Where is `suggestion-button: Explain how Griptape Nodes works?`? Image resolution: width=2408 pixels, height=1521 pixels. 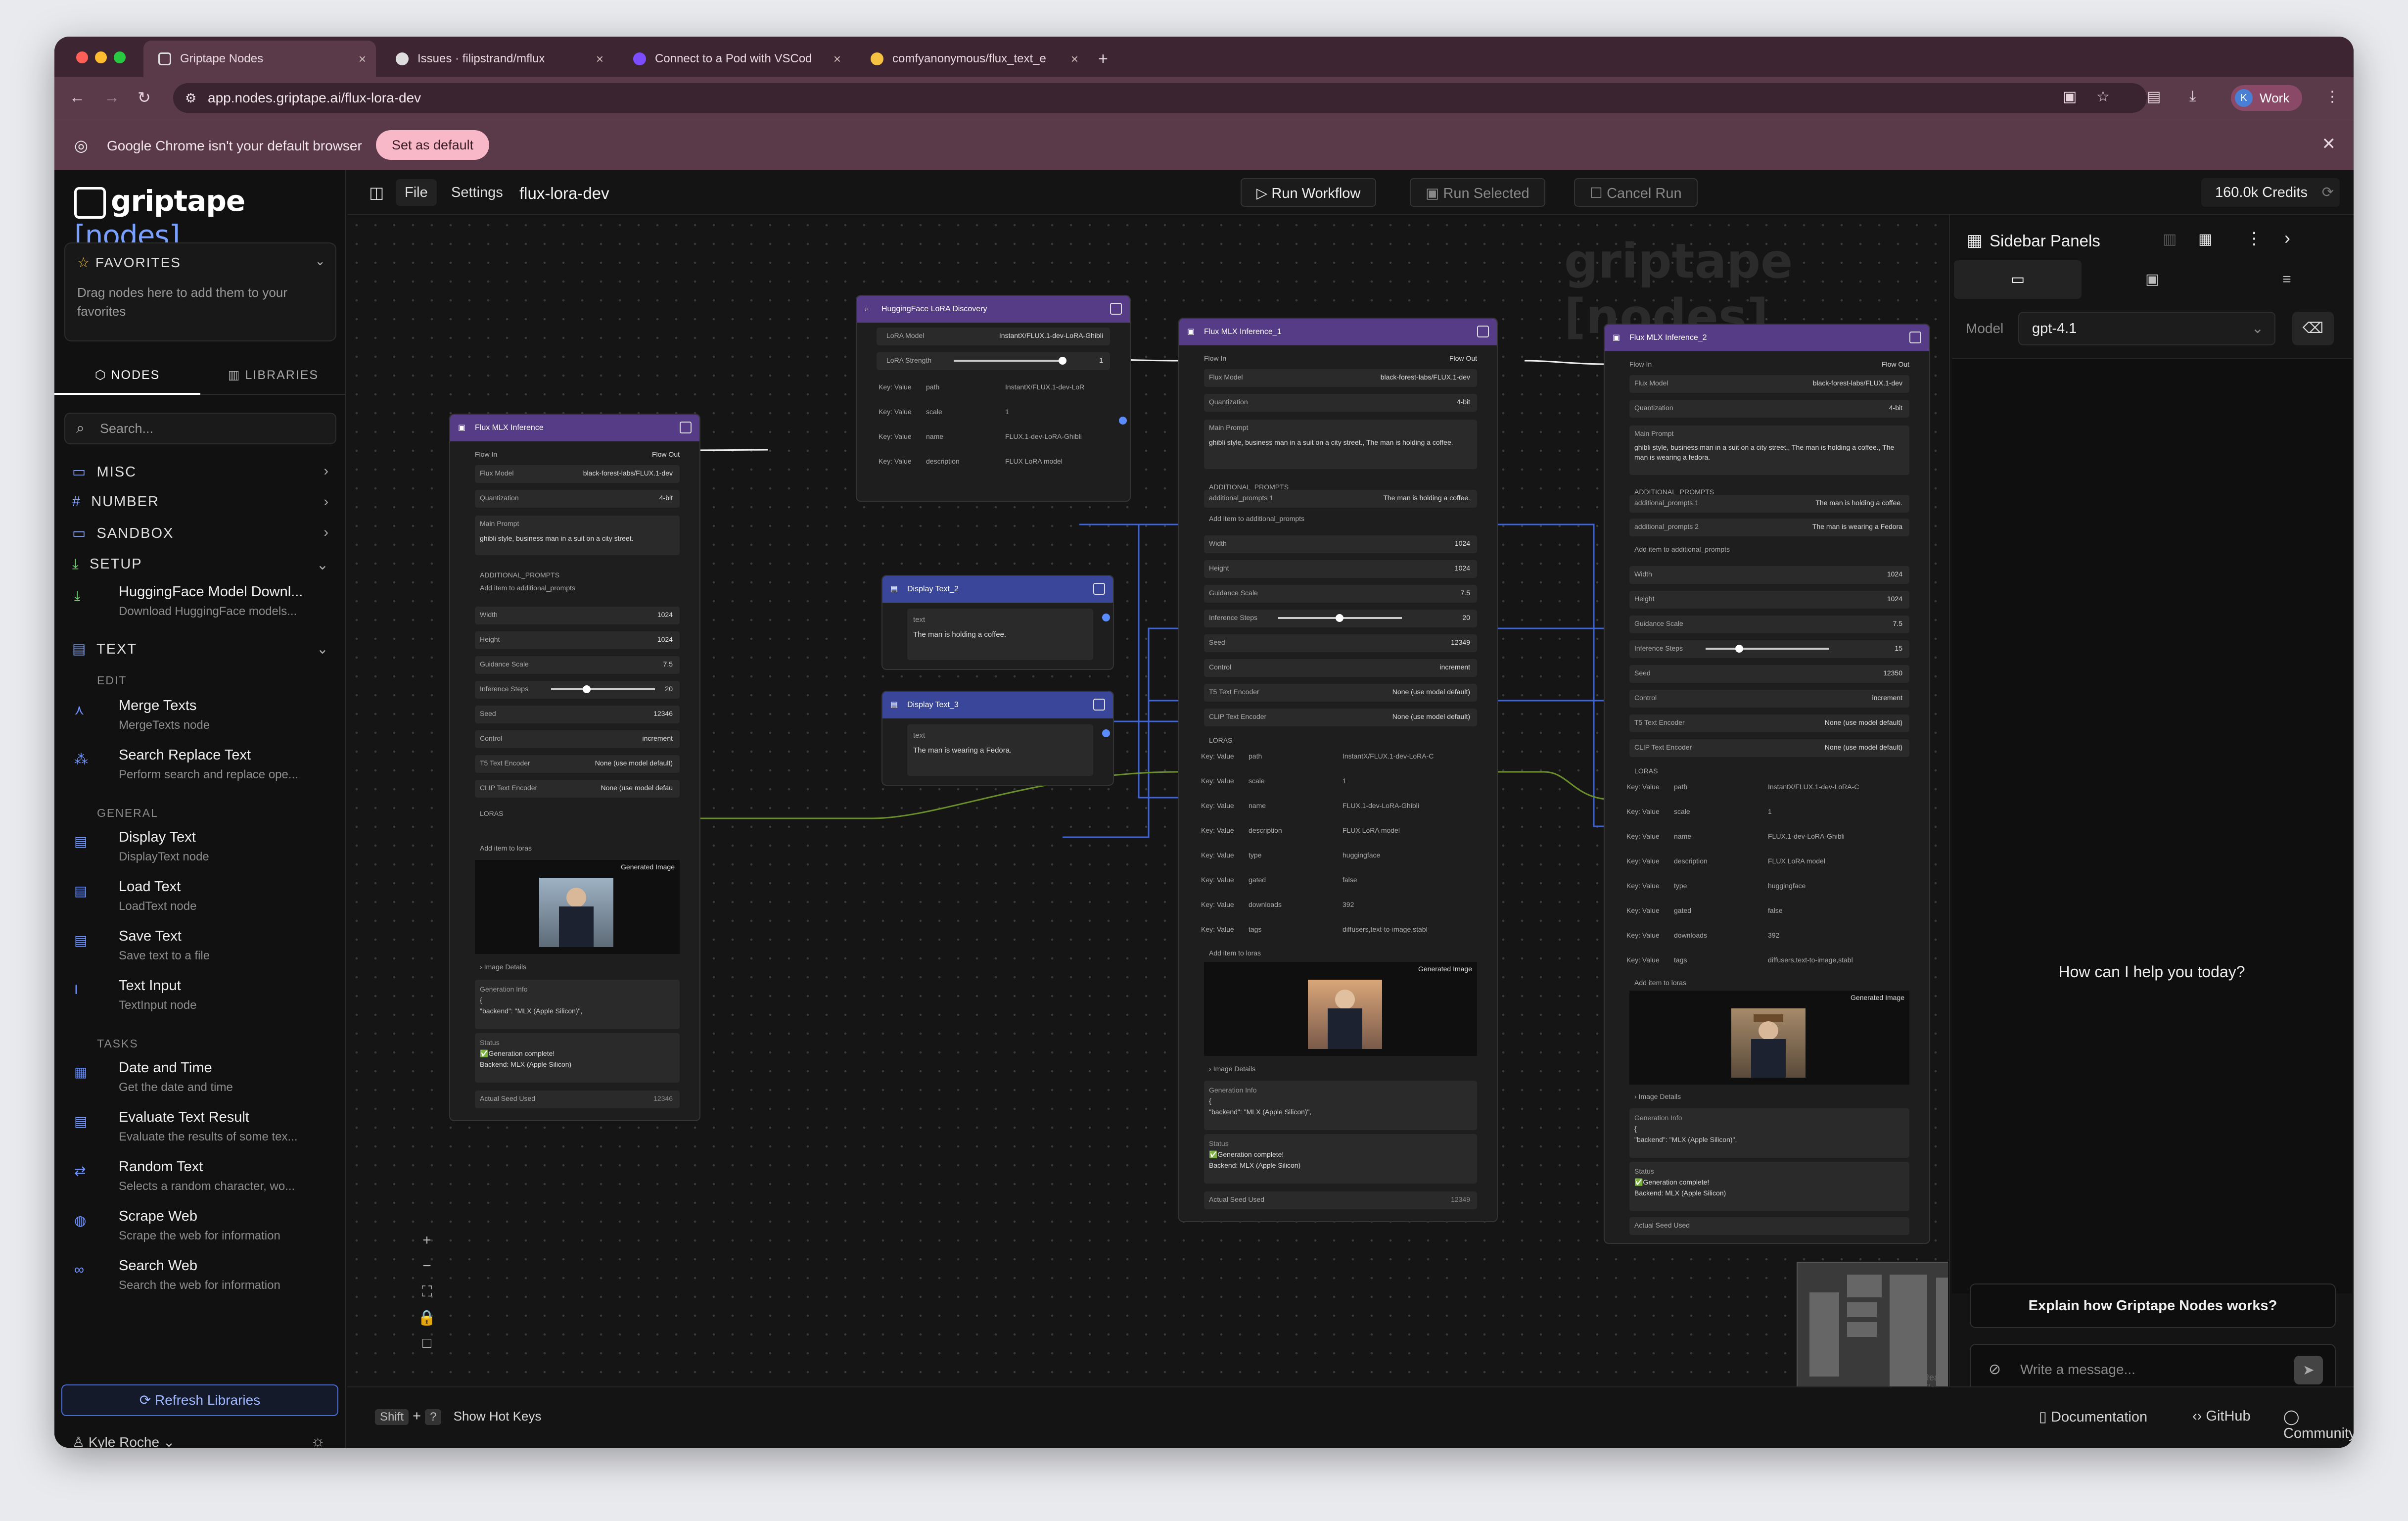
suggestion-button: Explain how Griptape Nodes works? is located at coordinates (2153, 1305).